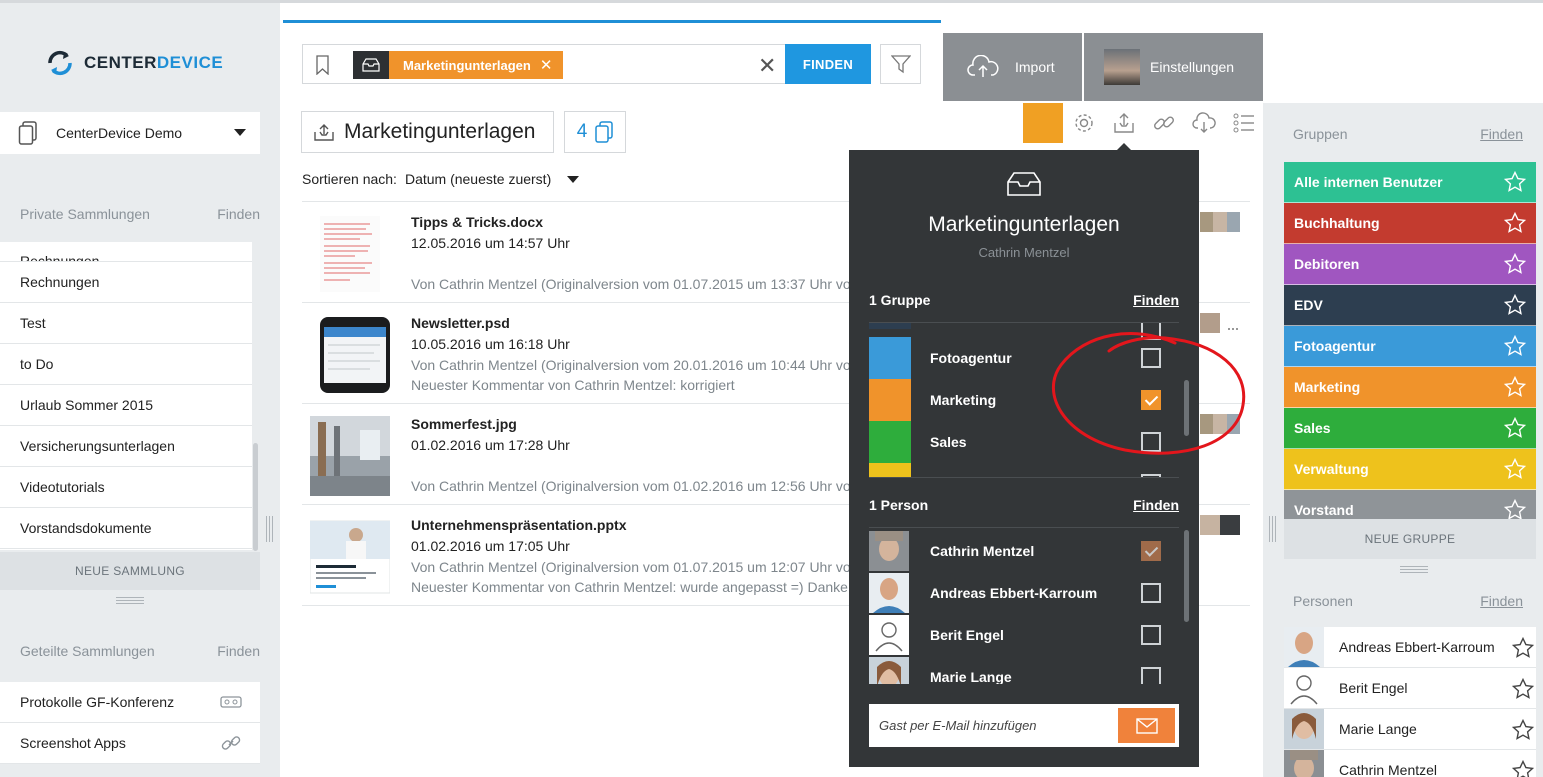 This screenshot has height=777, width=1543. Describe the element at coordinates (126, 446) in the screenshot. I see `collection-item: Versicherungsunterlagen` at that location.